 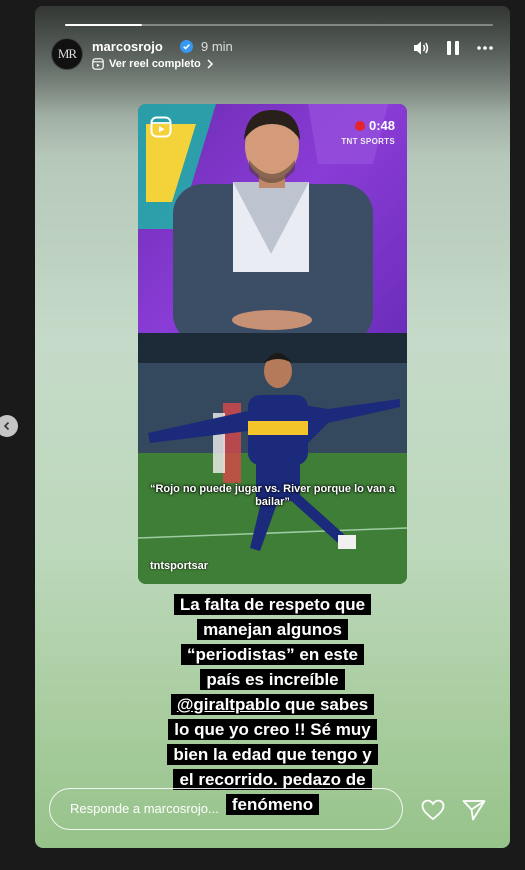 I want to click on chevron-left-icon, so click(x=9, y=426).